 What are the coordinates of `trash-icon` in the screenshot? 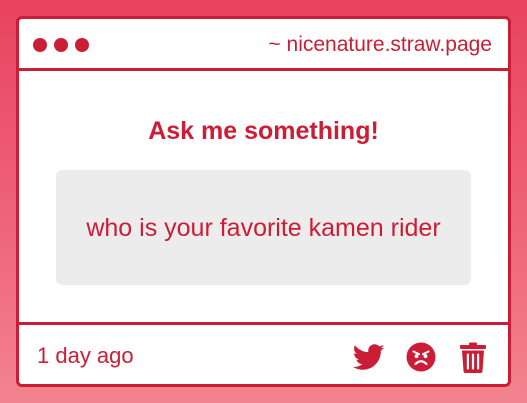 It's located at (473, 357).